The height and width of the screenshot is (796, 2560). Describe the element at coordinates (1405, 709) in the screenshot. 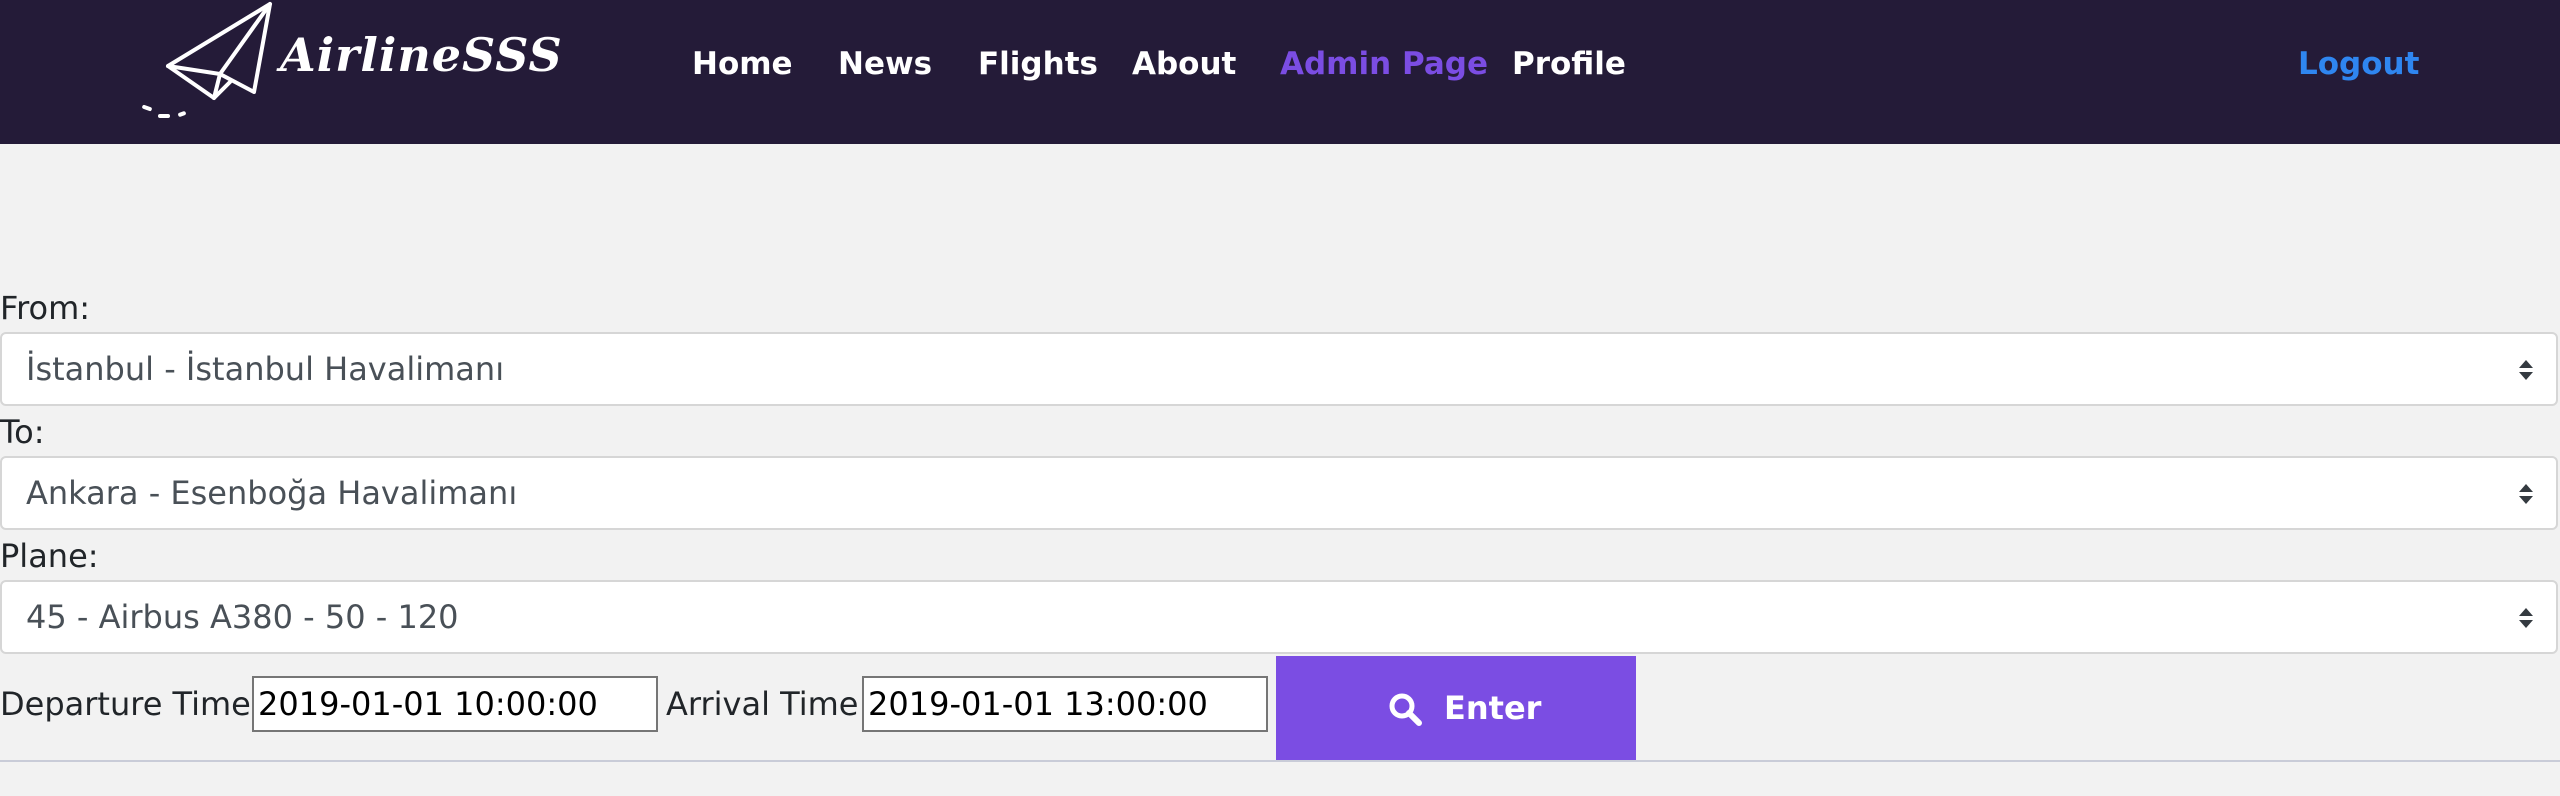

I see `search-icon` at that location.